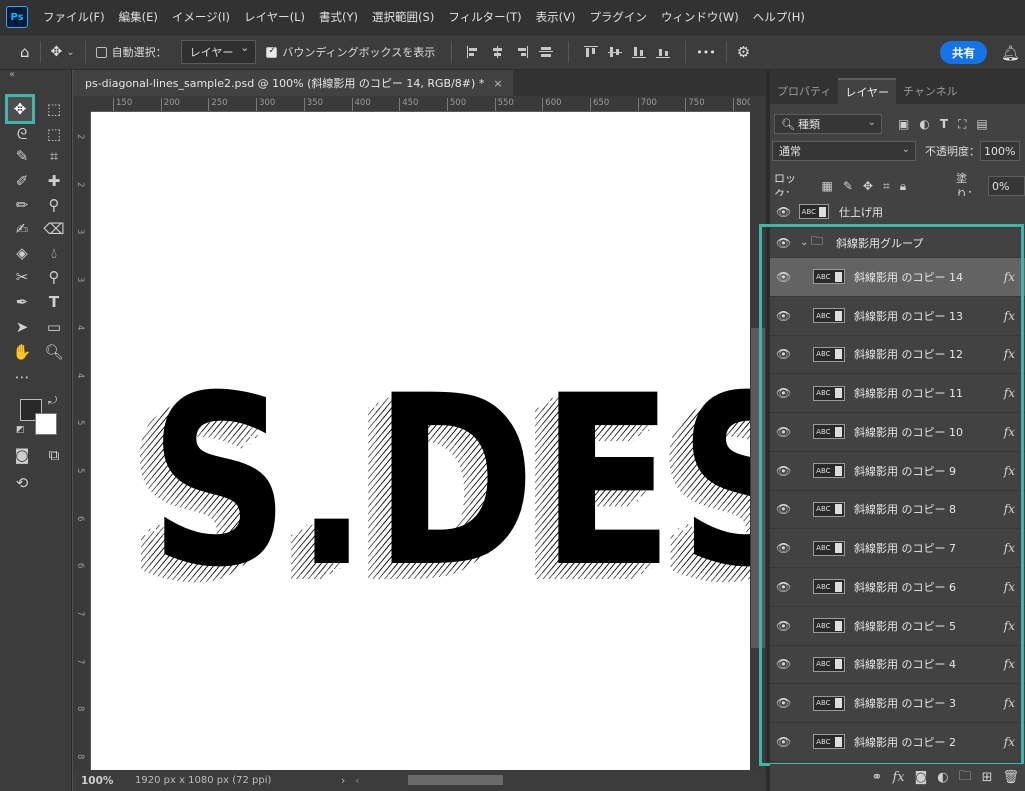 Image resolution: width=1025 pixels, height=791 pixels. I want to click on paint-bucket-icon: ◈, so click(22, 253).